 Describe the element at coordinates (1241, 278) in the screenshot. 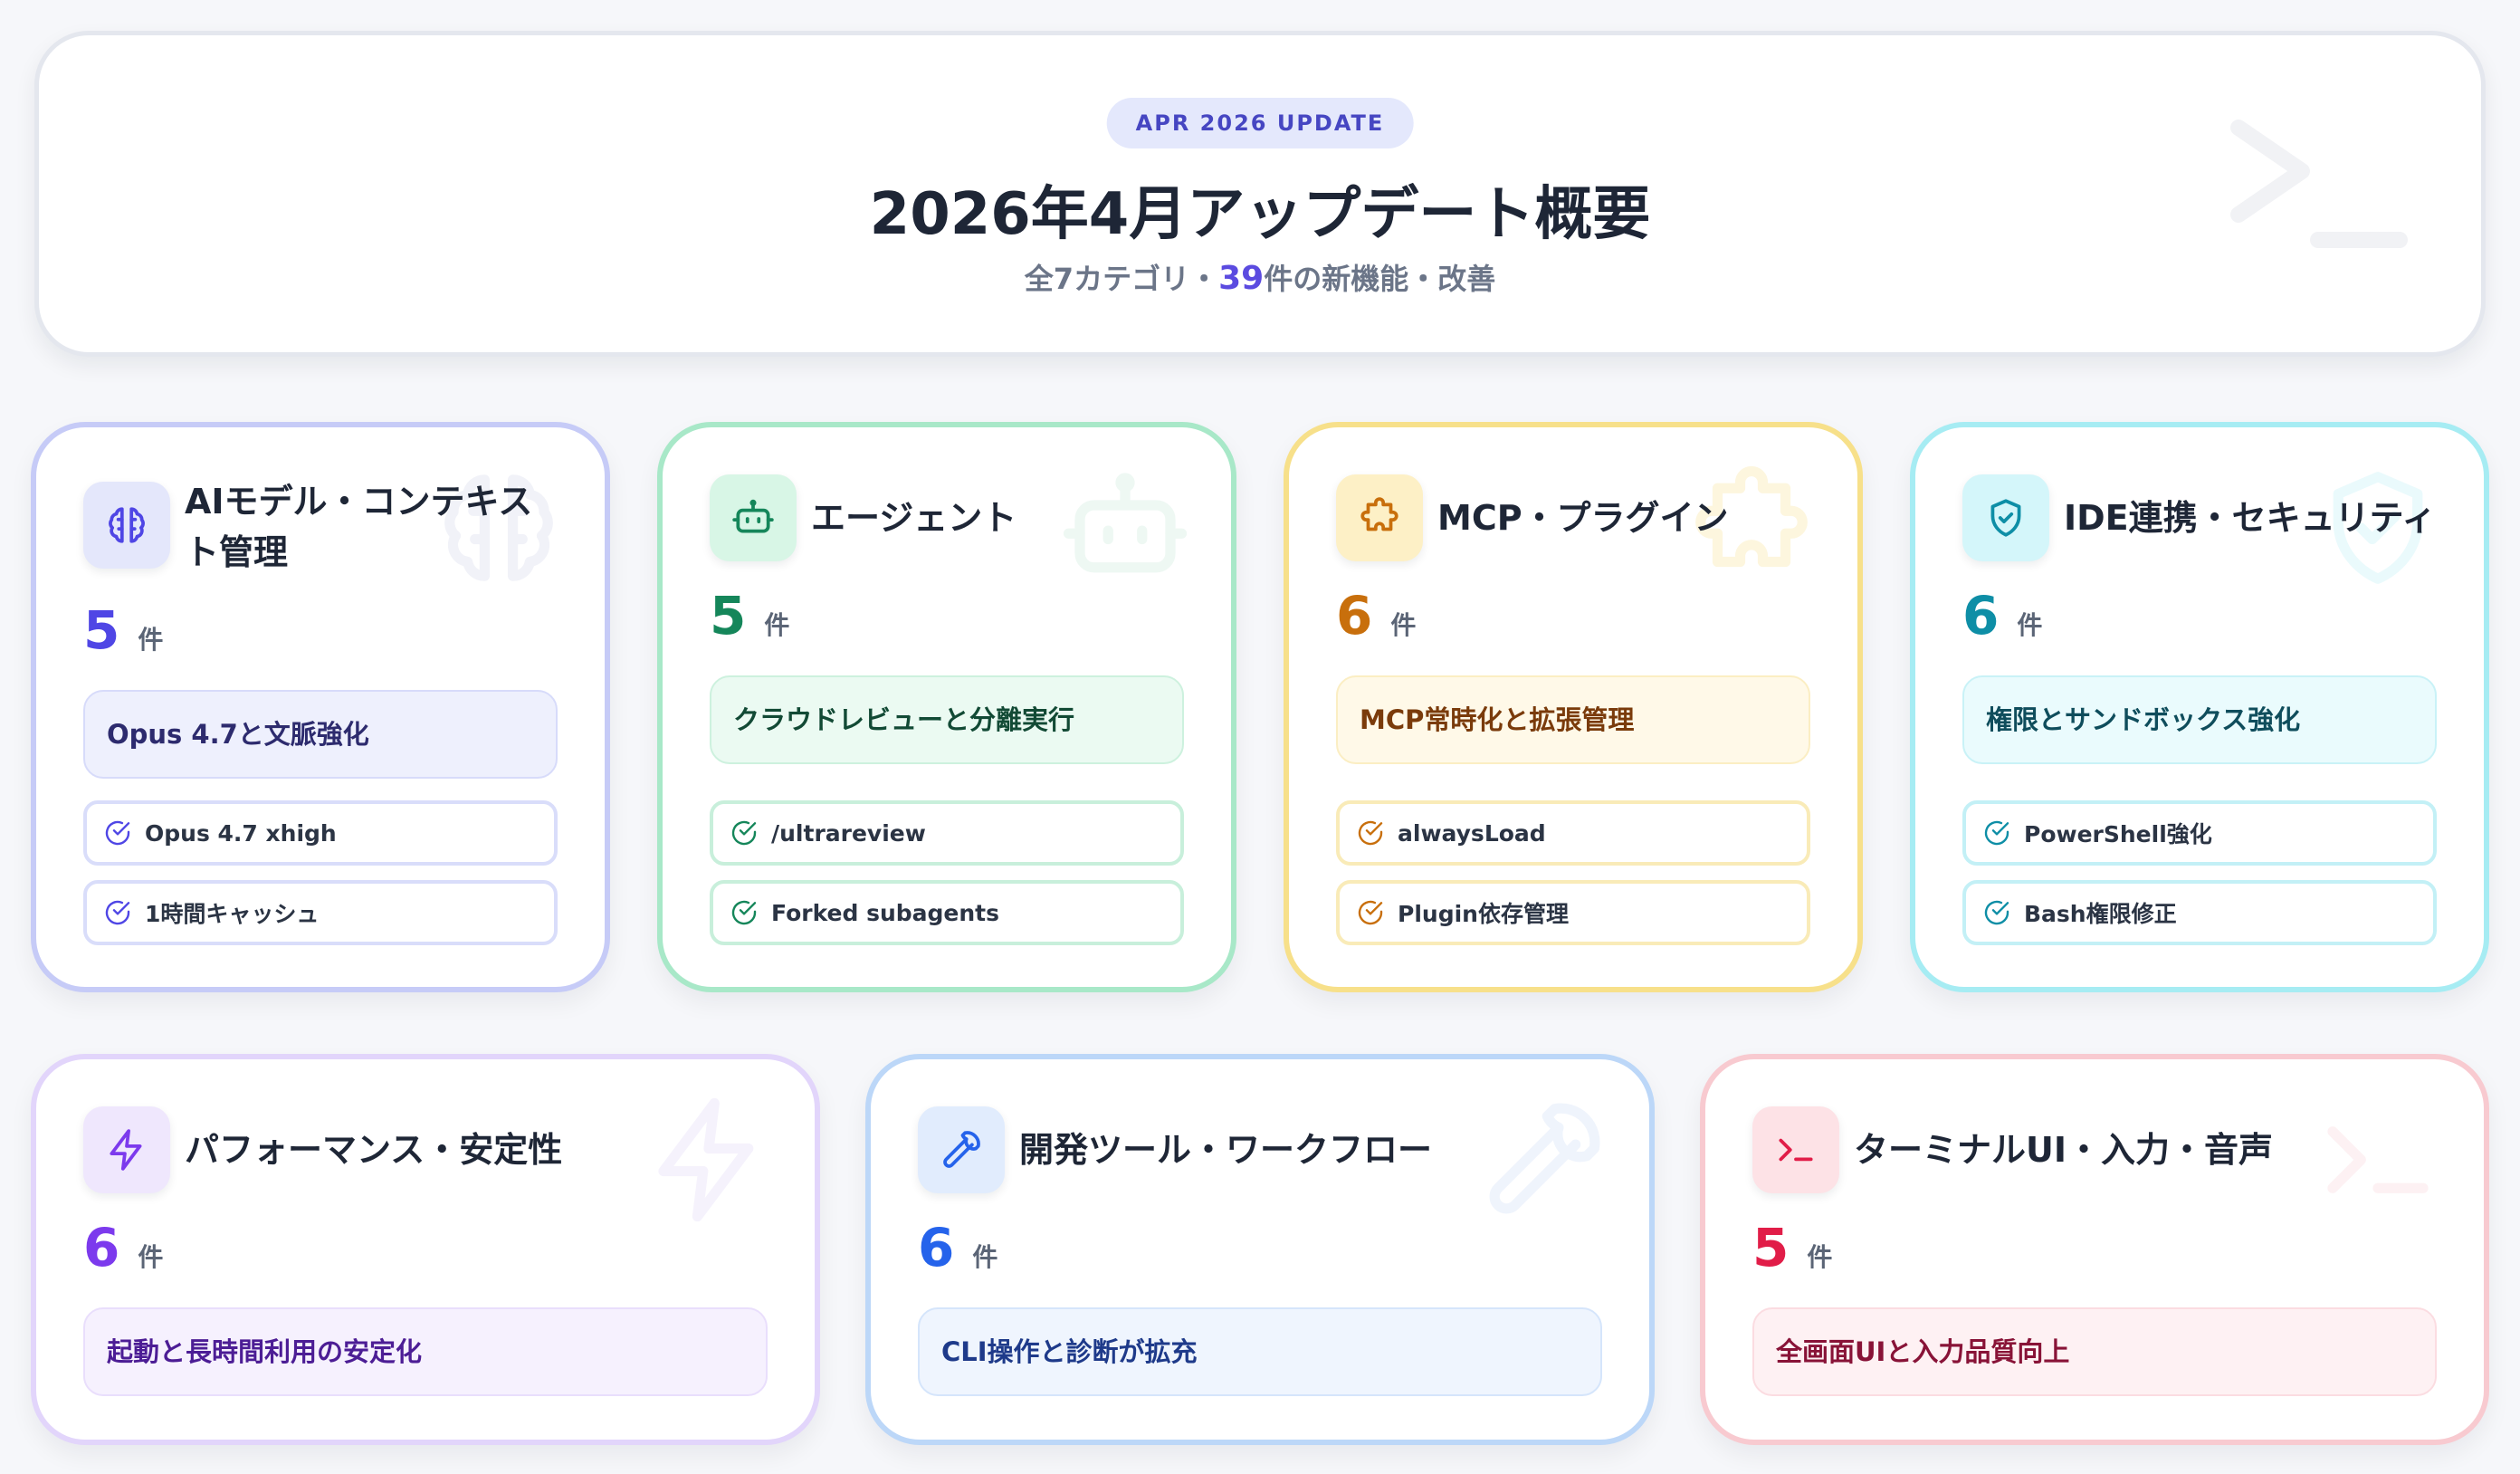

I see `total-count: 39` at that location.